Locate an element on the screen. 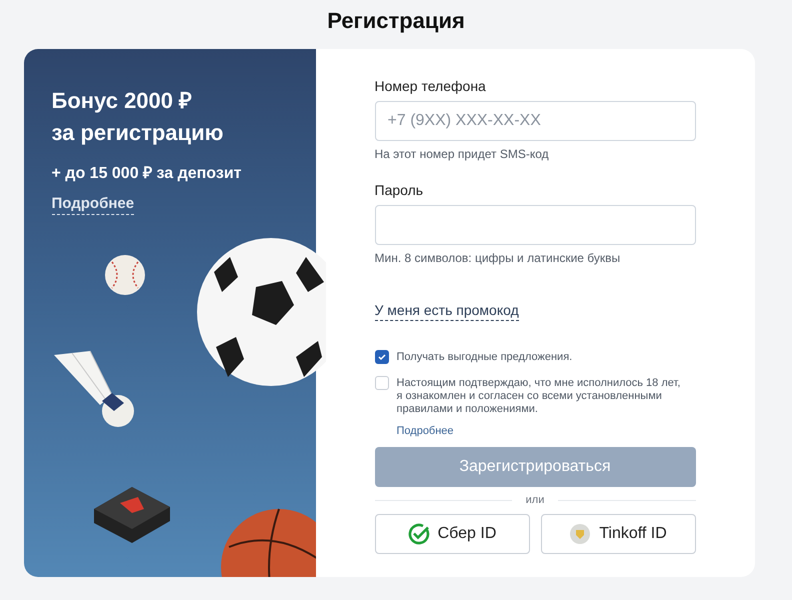 This screenshot has width=792, height=600. field-hint: На этот номер придет SMS-код is located at coordinates (461, 154).